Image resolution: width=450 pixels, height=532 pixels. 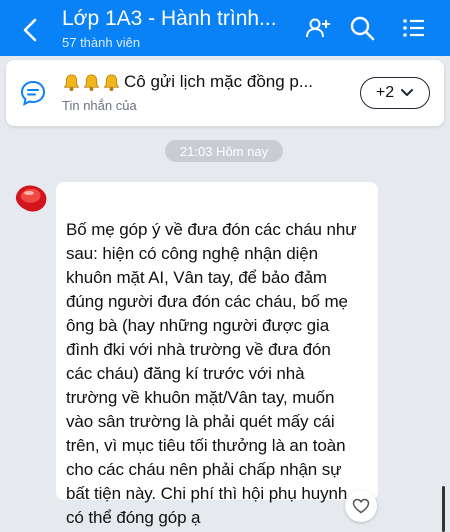 I want to click on add-member-icon, so click(x=318, y=28).